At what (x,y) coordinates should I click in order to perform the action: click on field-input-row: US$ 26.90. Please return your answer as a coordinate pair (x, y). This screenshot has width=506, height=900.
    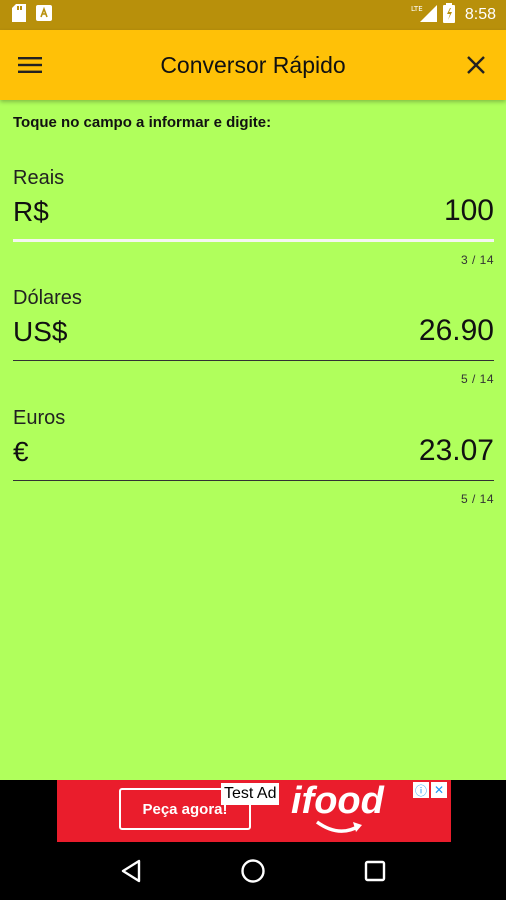
    Looking at the image, I should click on (253, 330).